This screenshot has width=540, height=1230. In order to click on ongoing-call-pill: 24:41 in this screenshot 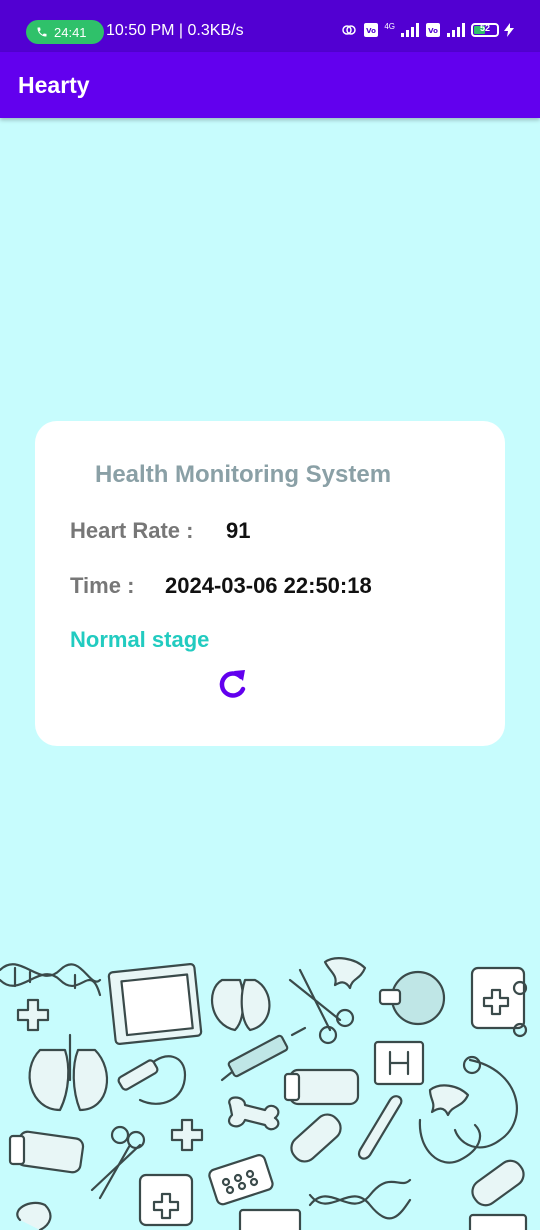, I will do `click(65, 32)`.